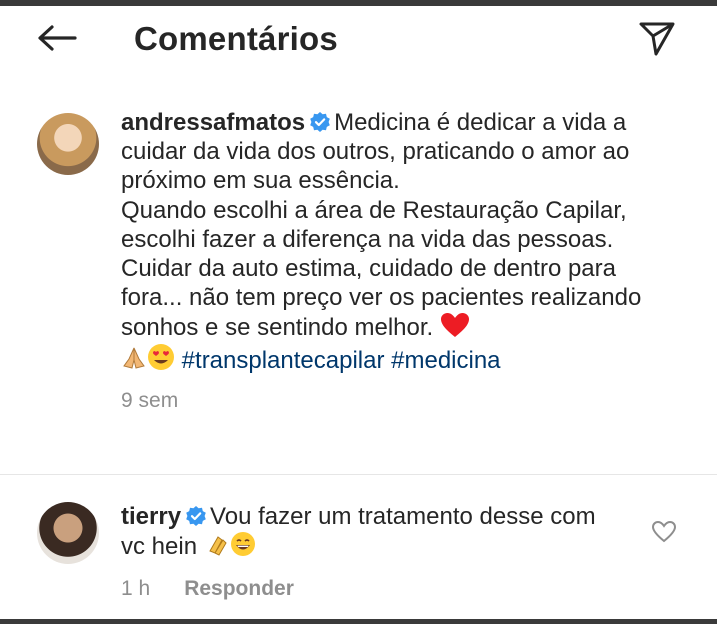 The image size is (717, 624). What do you see at coordinates (134, 358) in the screenshot?
I see `praying-hands-icon` at bounding box center [134, 358].